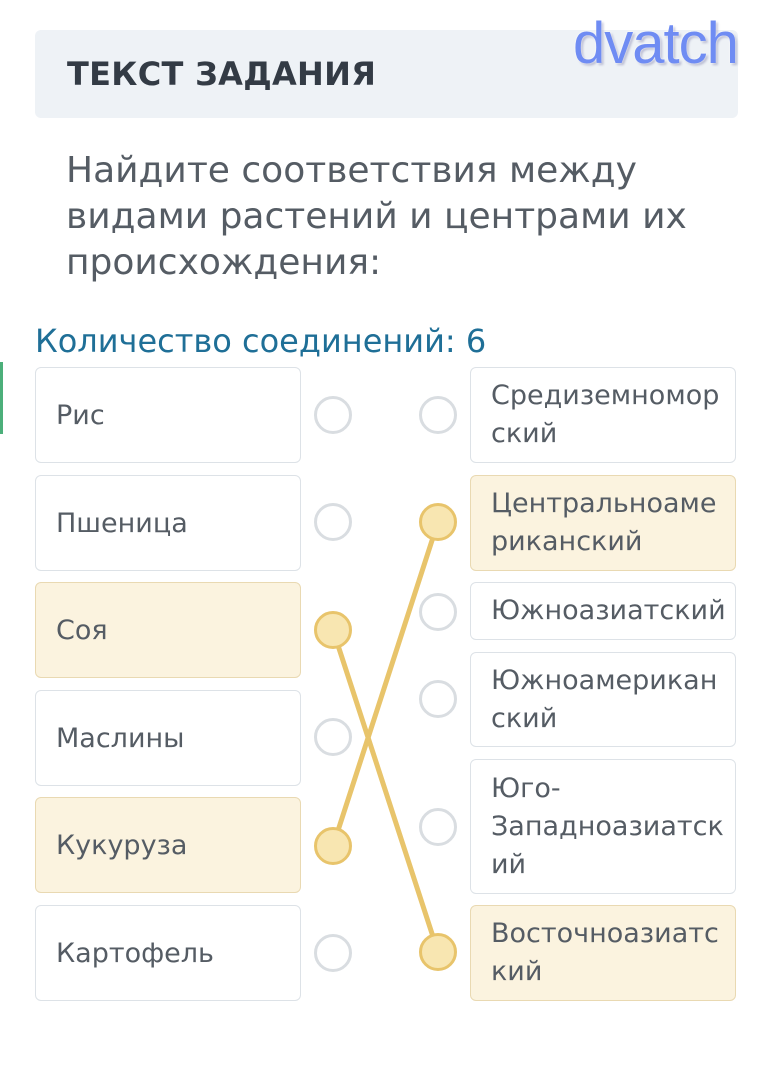 The width and height of the screenshot is (770, 1065). I want to click on left-item-potato: Картофель, so click(168, 953).